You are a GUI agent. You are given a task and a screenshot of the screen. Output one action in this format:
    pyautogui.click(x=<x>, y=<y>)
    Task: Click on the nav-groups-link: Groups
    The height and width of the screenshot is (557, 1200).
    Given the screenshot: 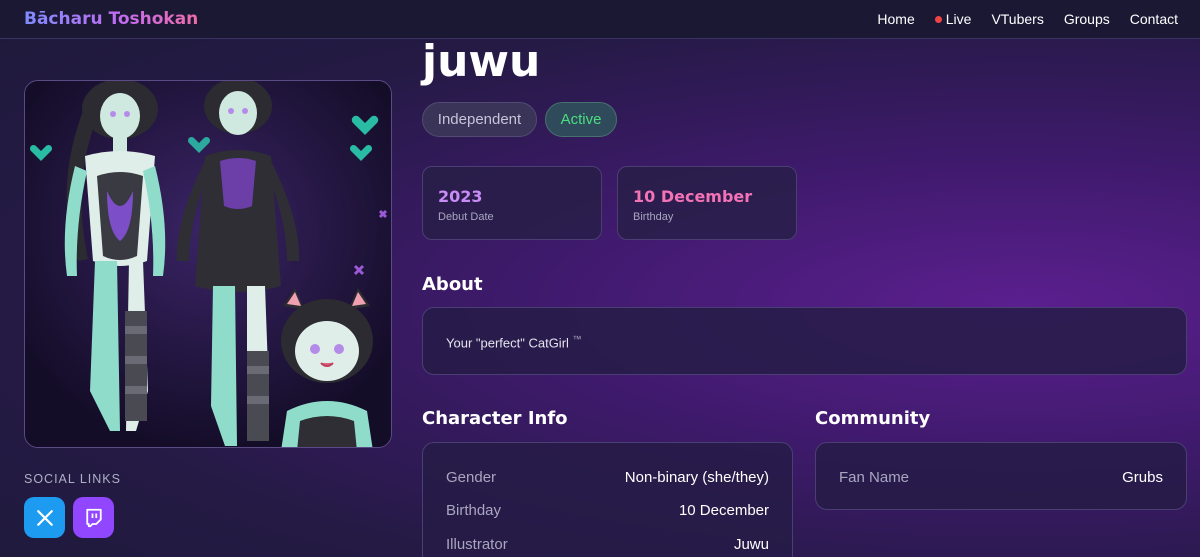 What is the action you would take?
    pyautogui.click(x=1087, y=19)
    